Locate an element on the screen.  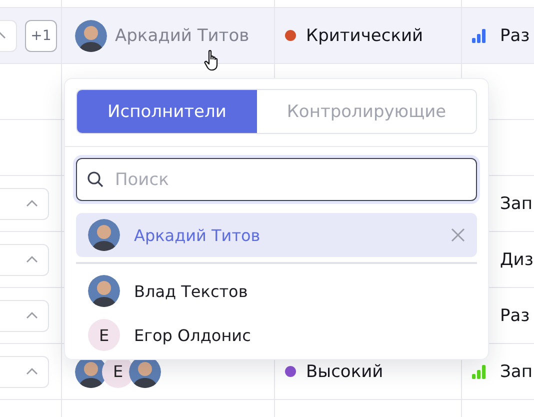
search-icon is located at coordinates (95, 179).